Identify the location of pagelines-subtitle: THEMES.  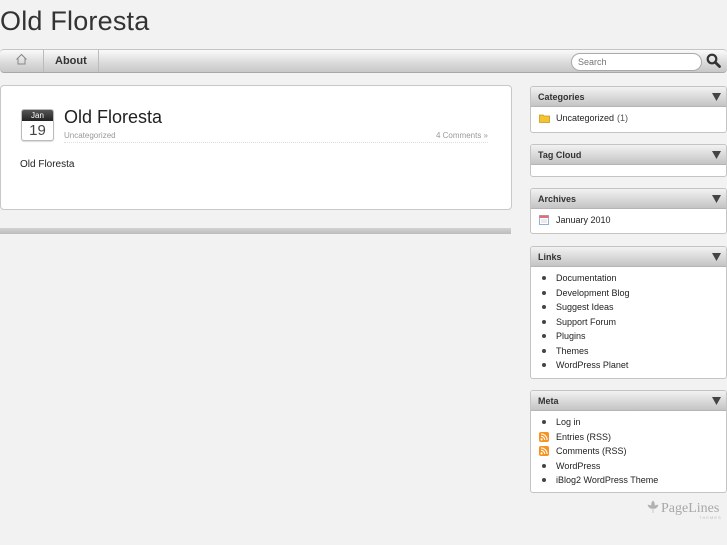
(710, 517).